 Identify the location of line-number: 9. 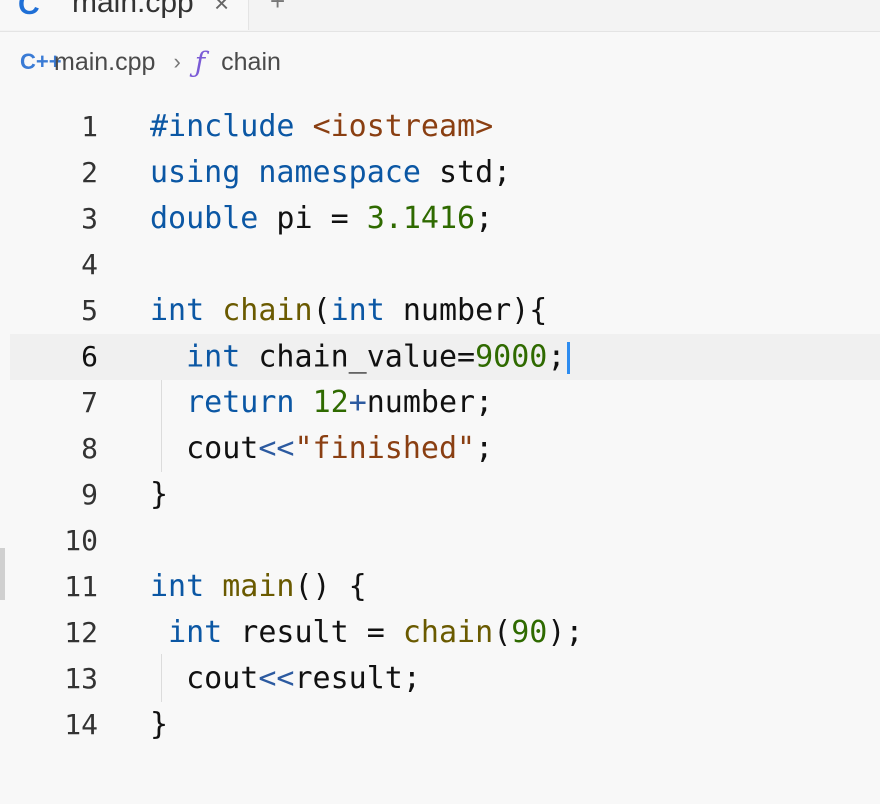
(89, 494).